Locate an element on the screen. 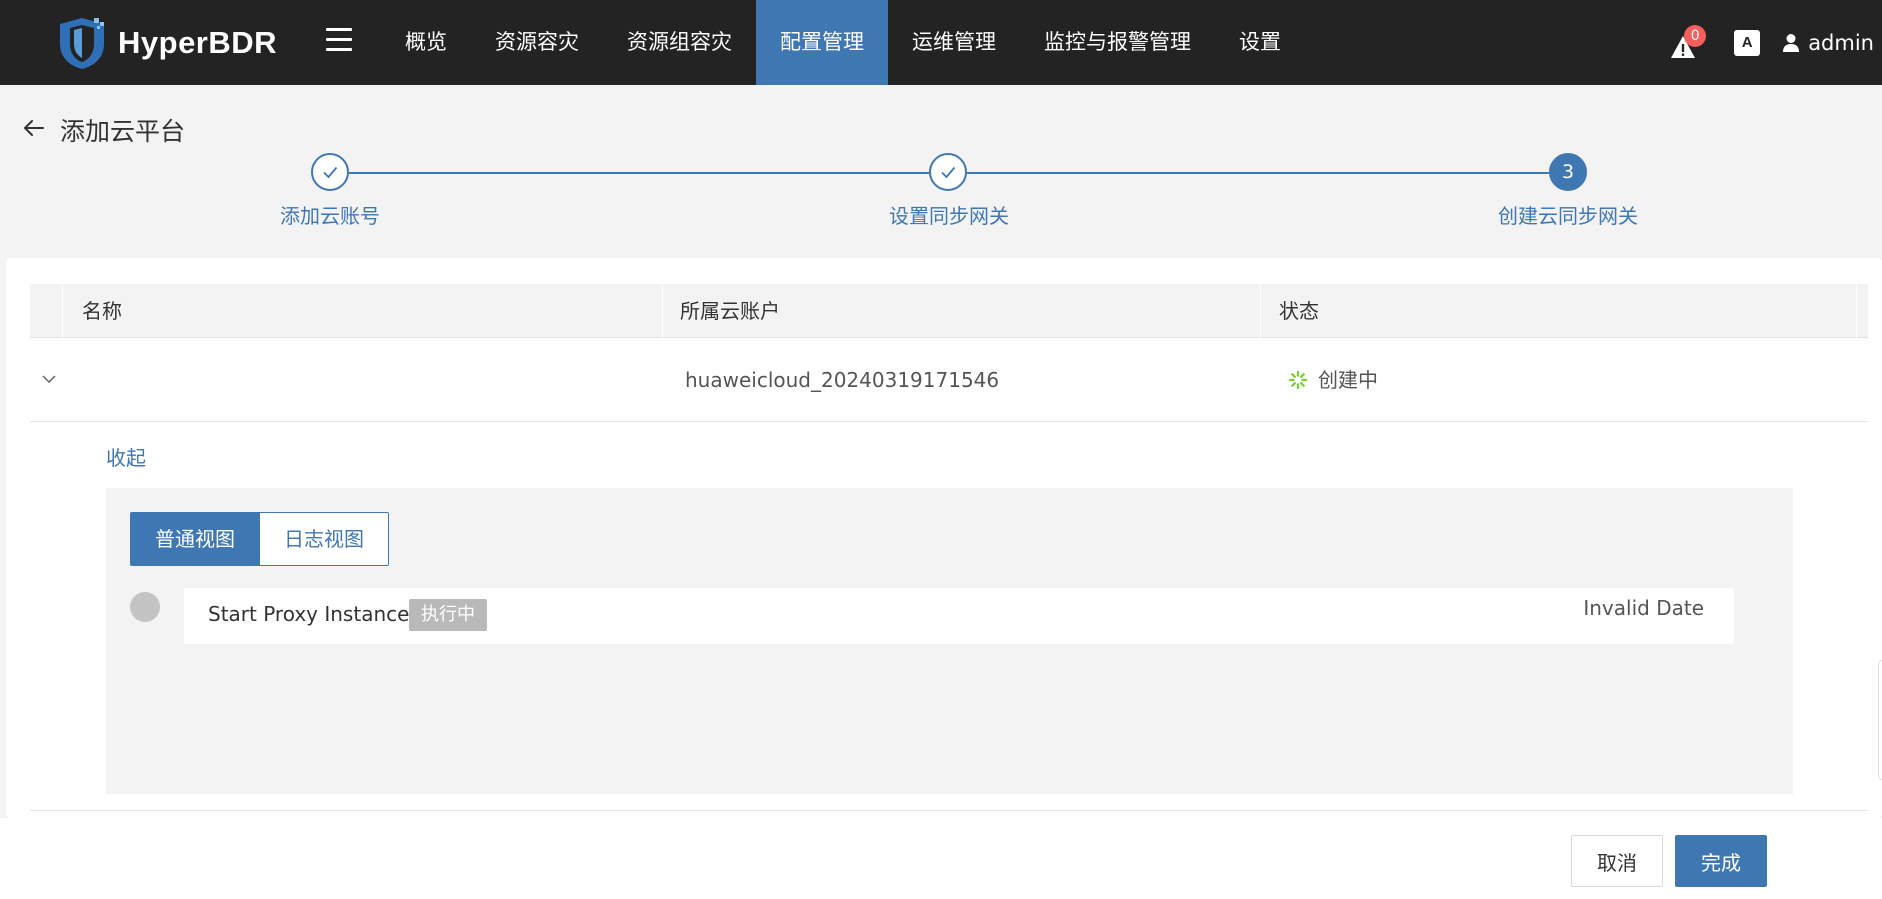  timeline-dot is located at coordinates (145, 607).